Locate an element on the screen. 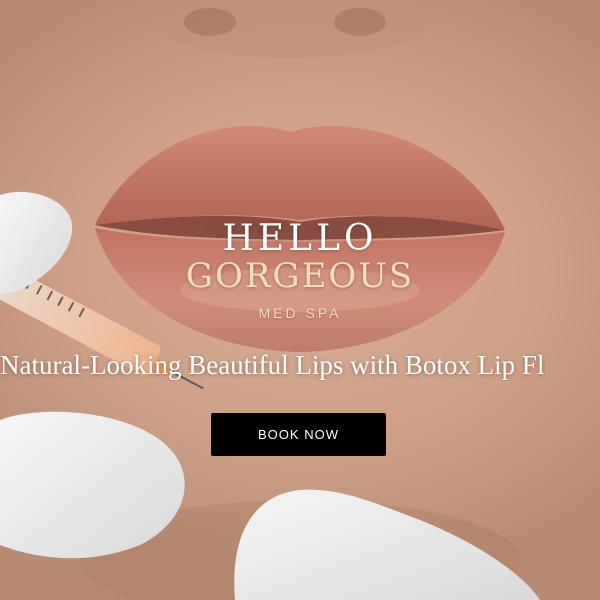 The image size is (600, 600). brand-gorgeous: GORGEOUS is located at coordinates (300, 276).